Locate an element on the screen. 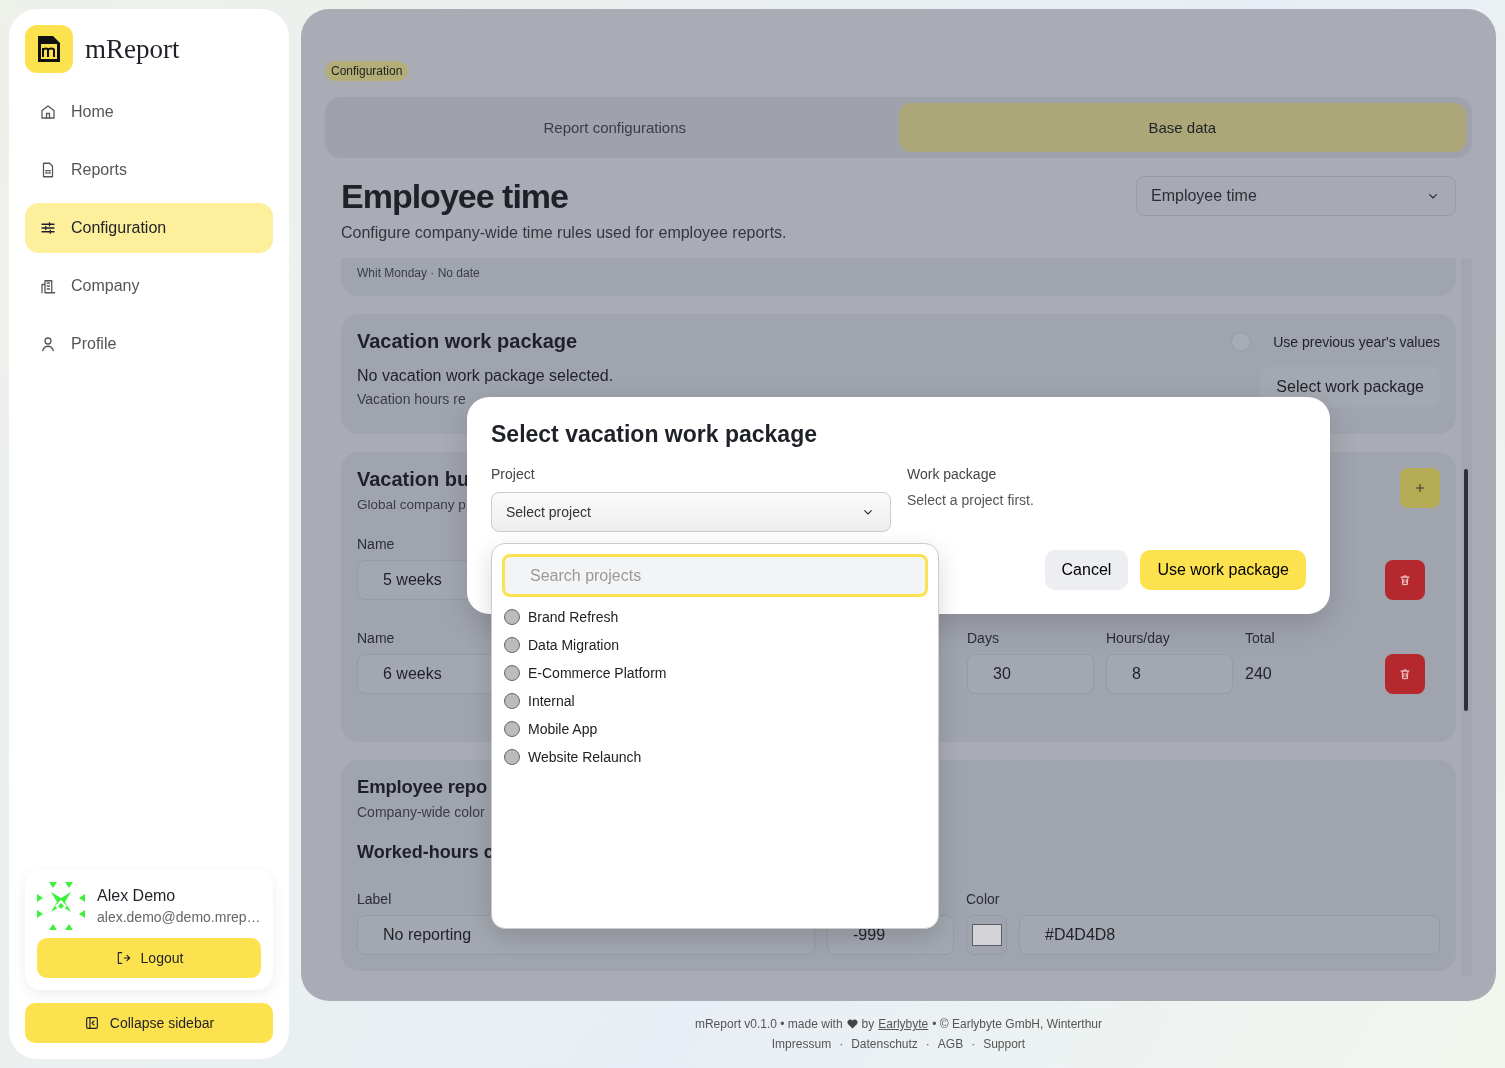  footer-text: mReport v0.1.0 • made with is located at coordinates (768, 1024).